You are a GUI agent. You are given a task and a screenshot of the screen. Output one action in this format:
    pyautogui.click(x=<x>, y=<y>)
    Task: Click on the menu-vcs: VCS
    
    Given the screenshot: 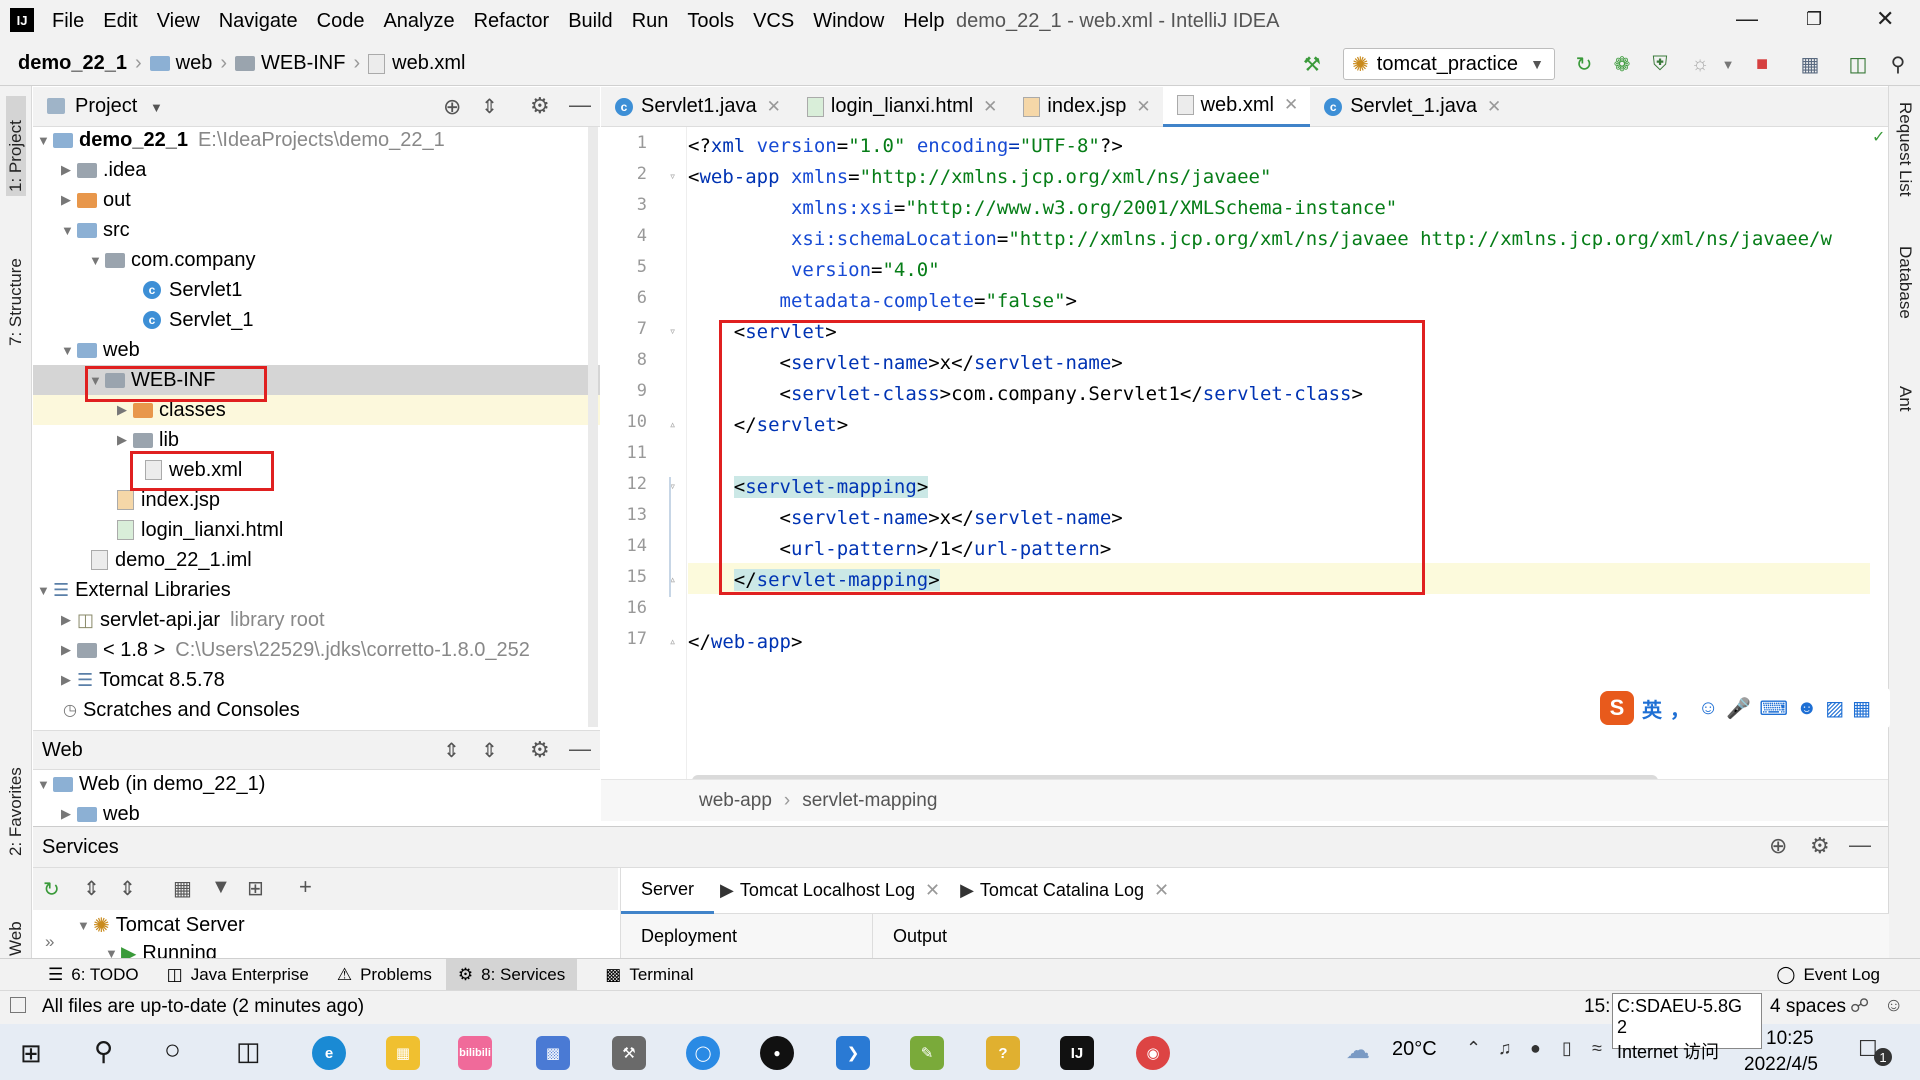 What is the action you would take?
    pyautogui.click(x=773, y=21)
    